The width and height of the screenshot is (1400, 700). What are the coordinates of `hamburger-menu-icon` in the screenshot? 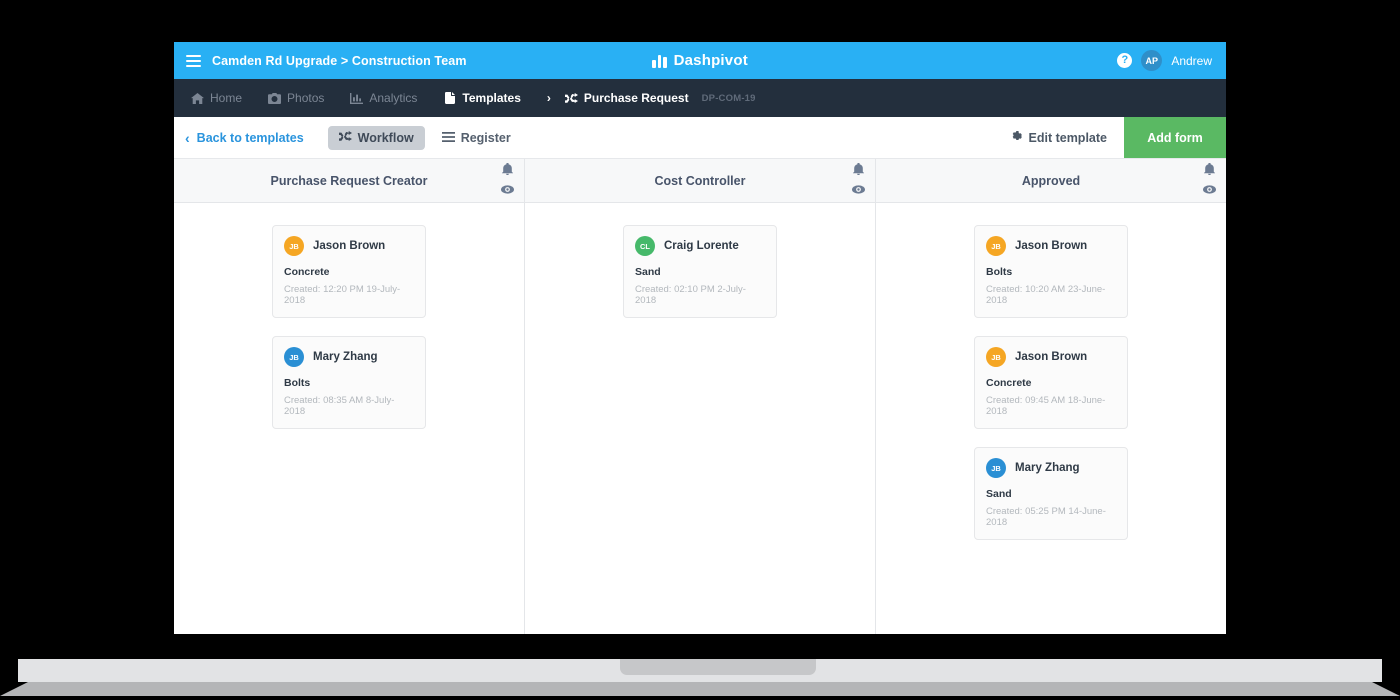 It's located at (193, 60).